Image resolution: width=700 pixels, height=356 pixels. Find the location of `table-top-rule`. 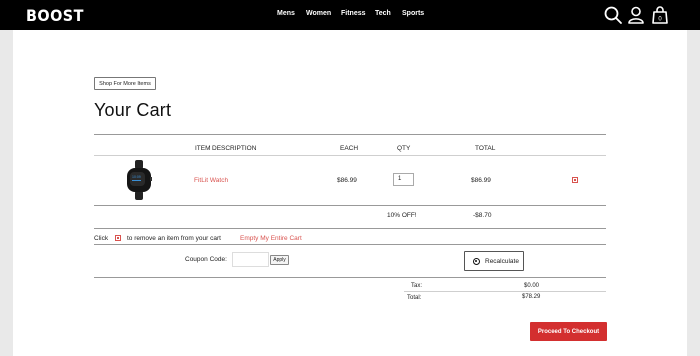

table-top-rule is located at coordinates (350, 134).